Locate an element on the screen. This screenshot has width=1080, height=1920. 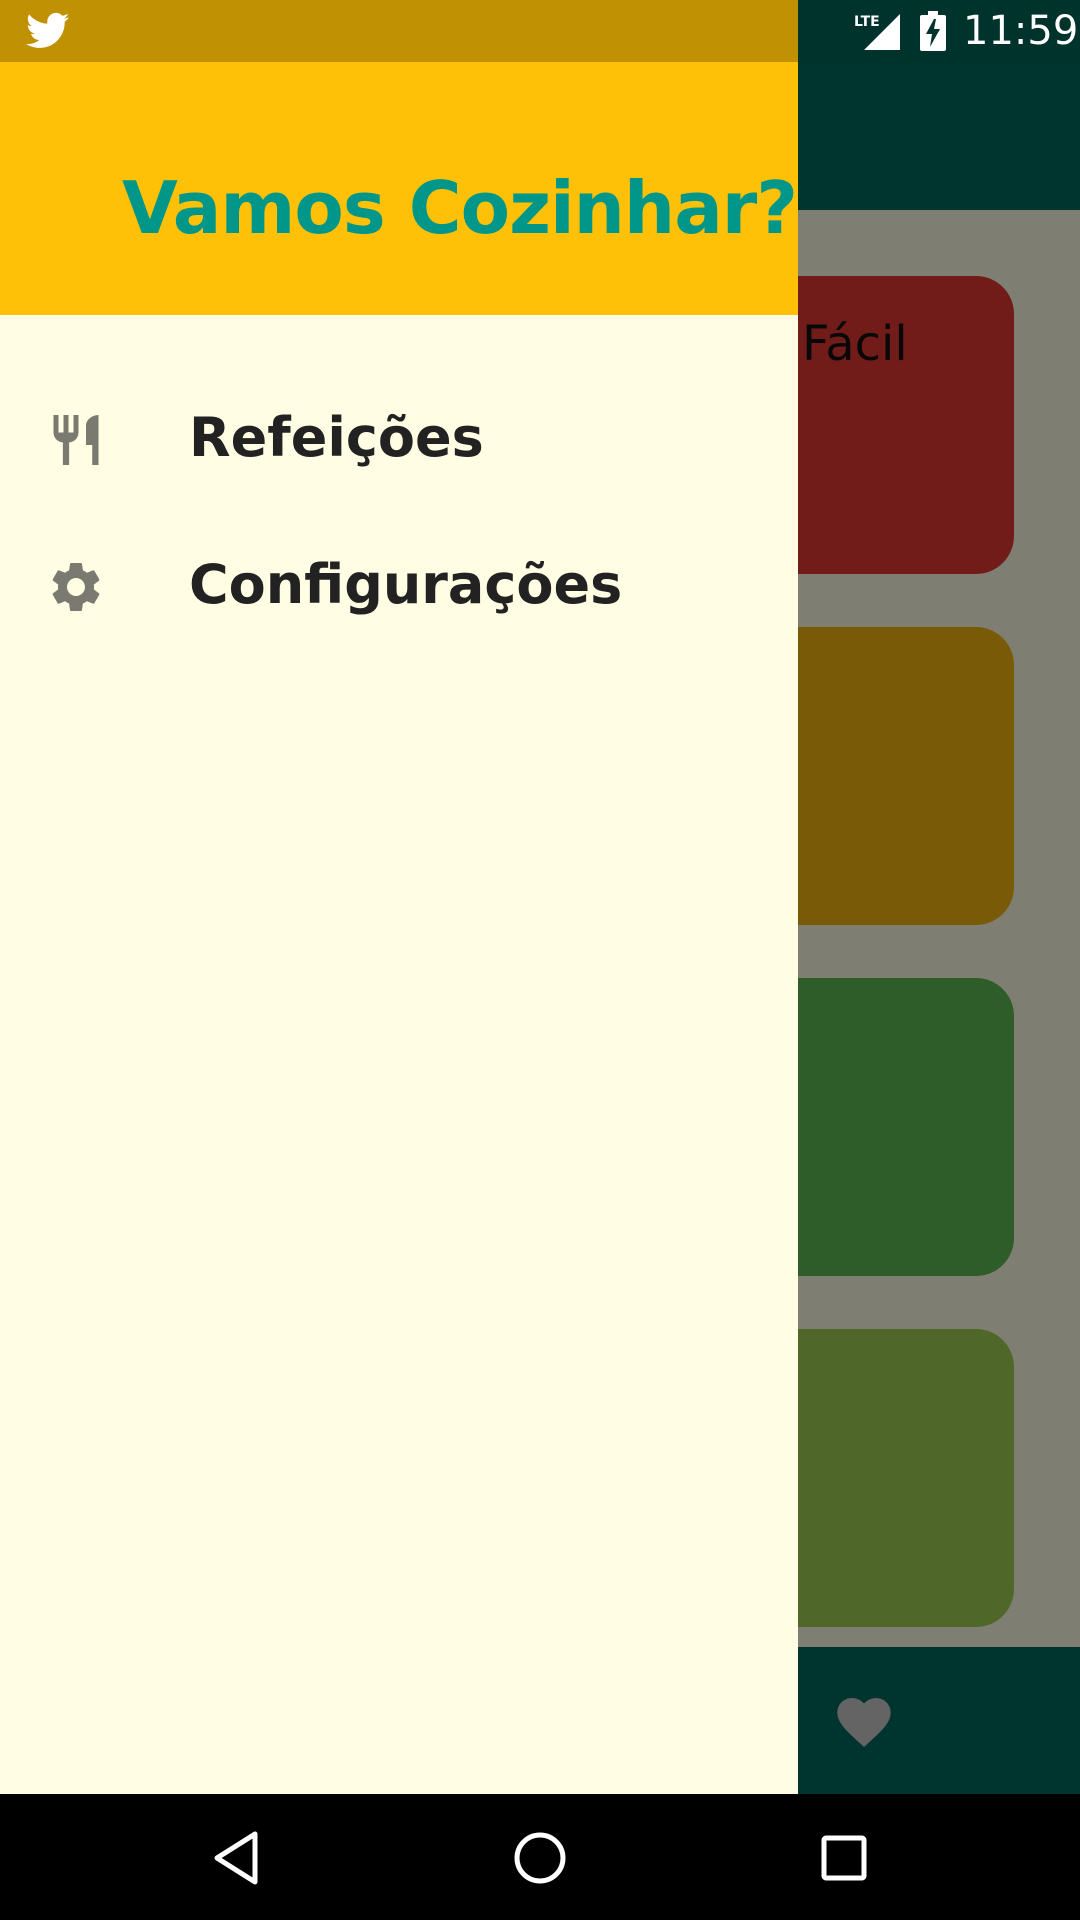
menu-item-label: Configurações is located at coordinates (406, 584).